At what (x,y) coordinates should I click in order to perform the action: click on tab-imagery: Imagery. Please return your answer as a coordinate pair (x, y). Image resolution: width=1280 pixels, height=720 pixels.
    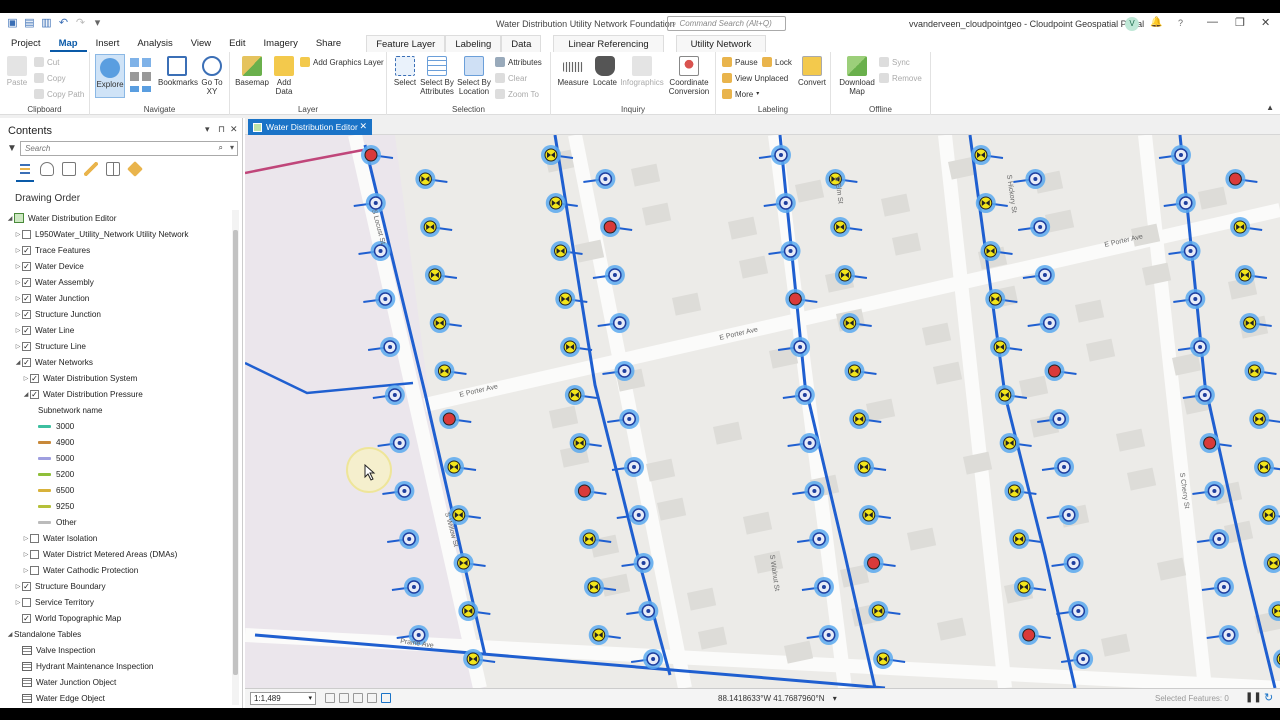
    Looking at the image, I should click on (281, 43).